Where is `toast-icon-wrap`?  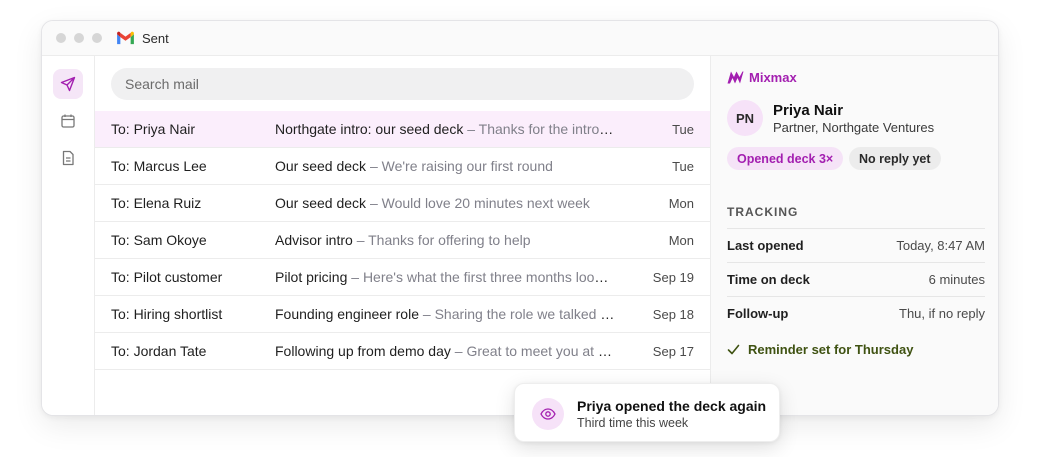 toast-icon-wrap is located at coordinates (548, 414).